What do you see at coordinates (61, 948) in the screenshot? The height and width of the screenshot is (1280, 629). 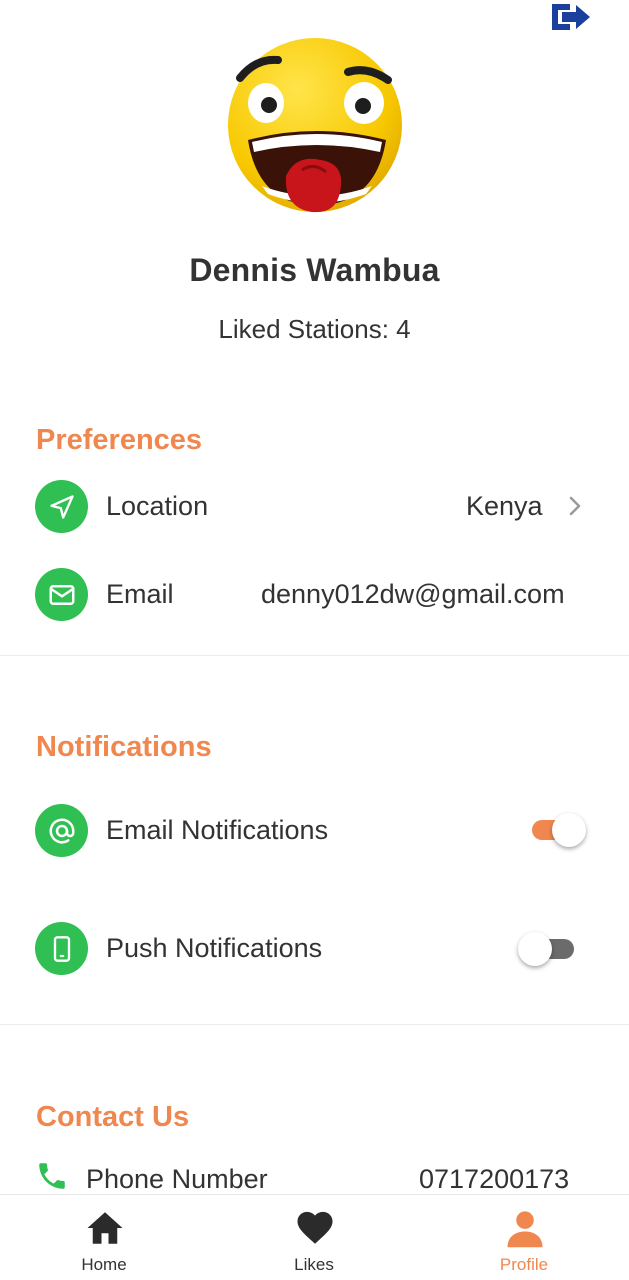 I see `phone-icon` at bounding box center [61, 948].